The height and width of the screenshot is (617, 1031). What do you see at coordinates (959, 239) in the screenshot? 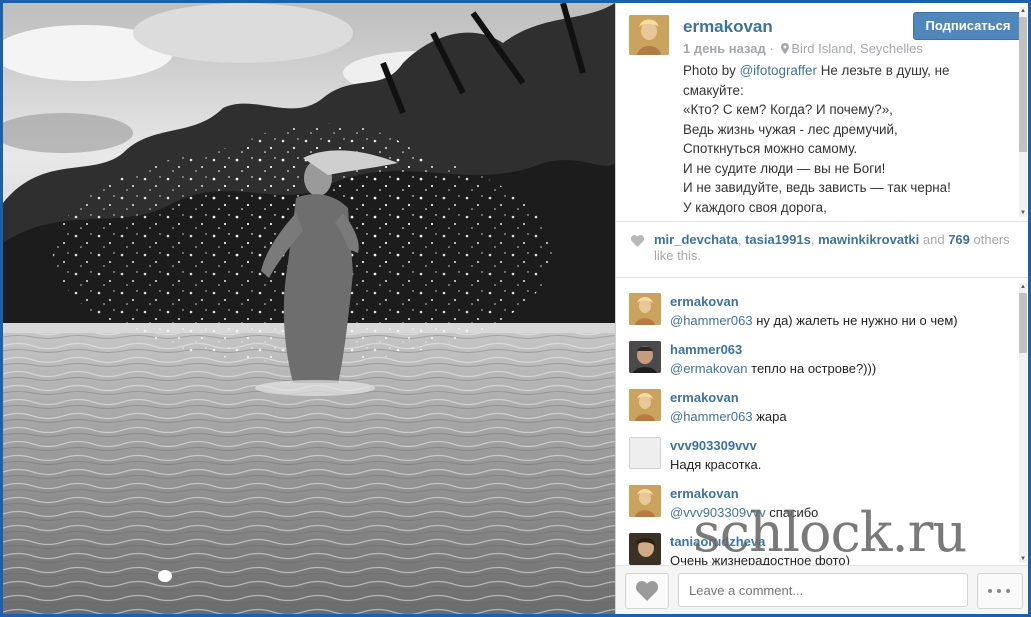
I see `likes-count: 769` at bounding box center [959, 239].